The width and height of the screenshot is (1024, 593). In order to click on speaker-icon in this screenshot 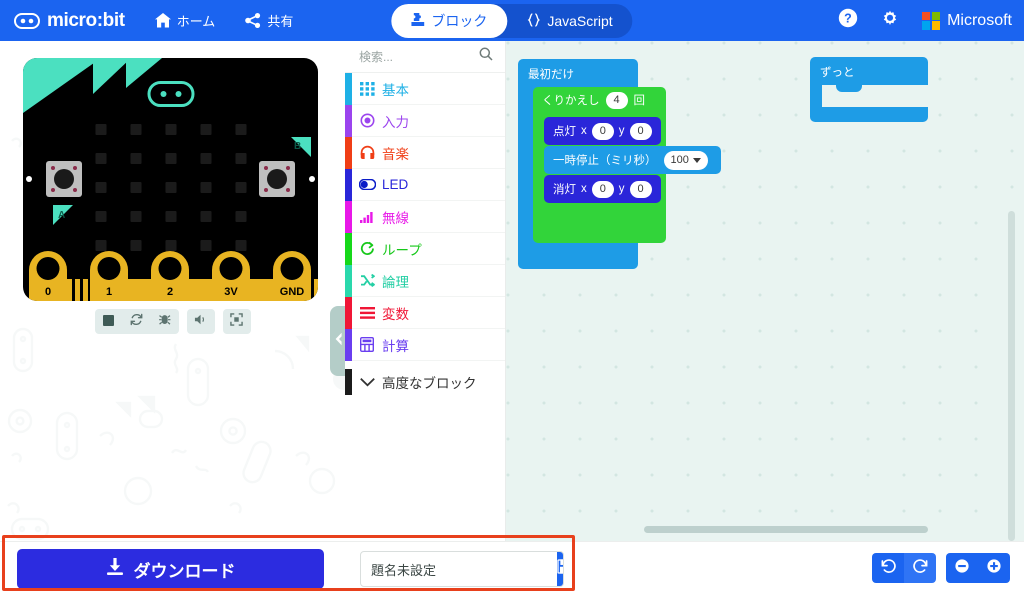, I will do `click(201, 322)`.